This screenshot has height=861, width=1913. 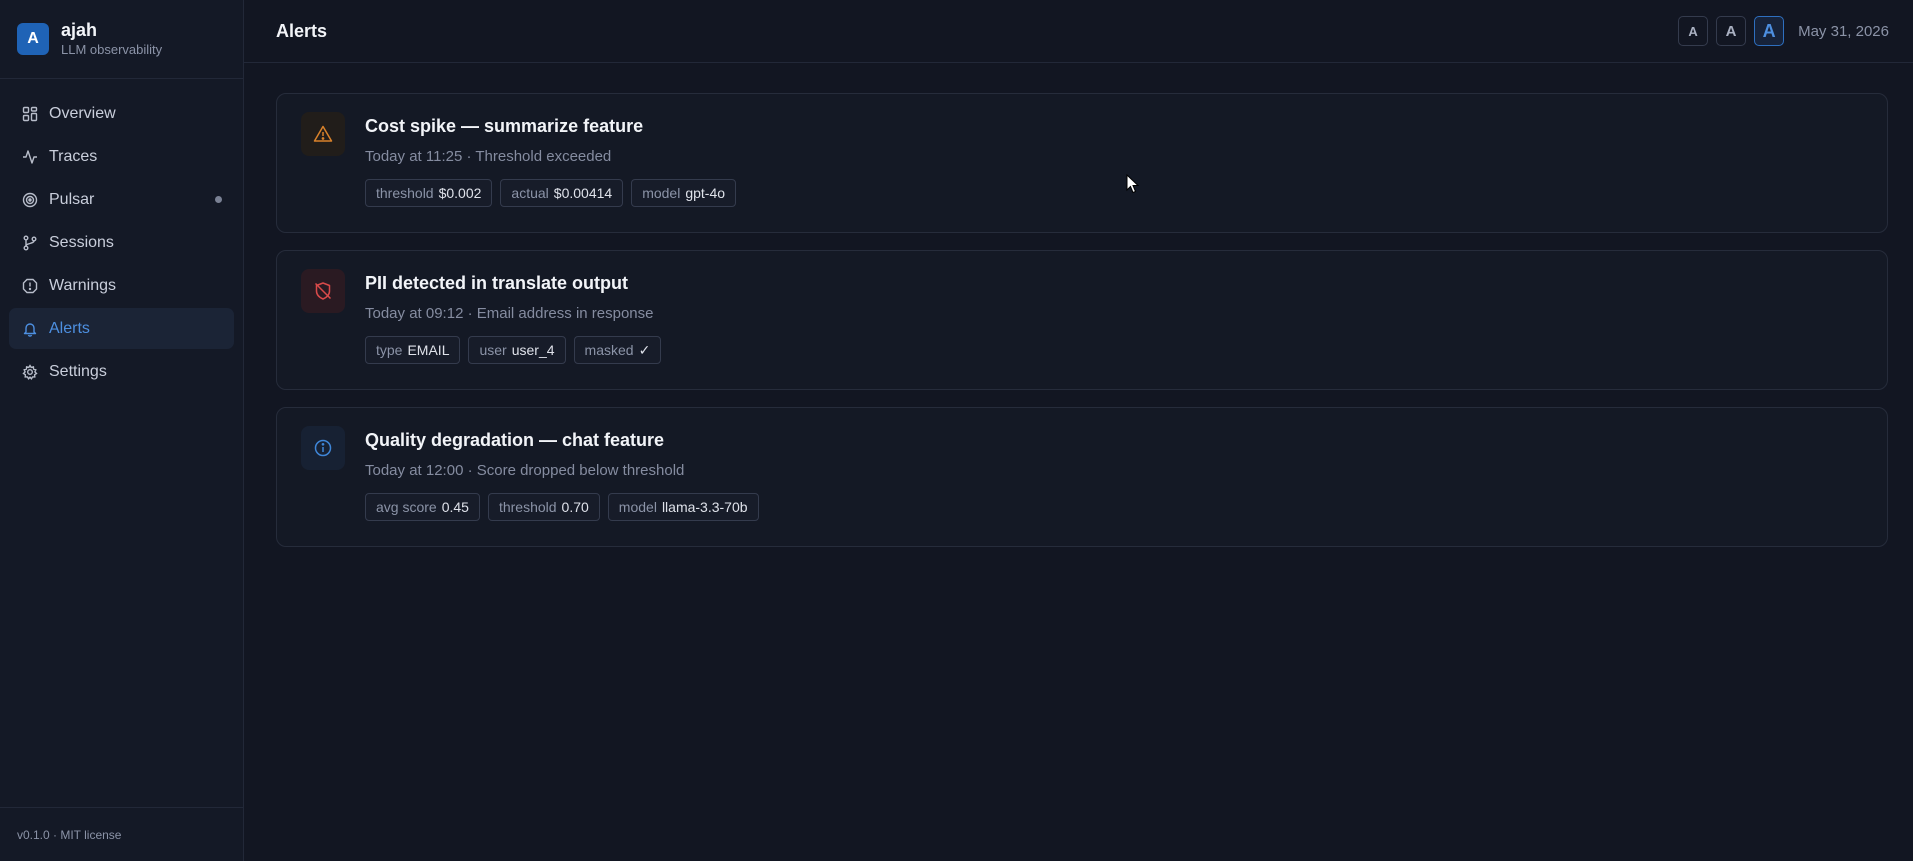 I want to click on tag-value: ✓, so click(x=644, y=349).